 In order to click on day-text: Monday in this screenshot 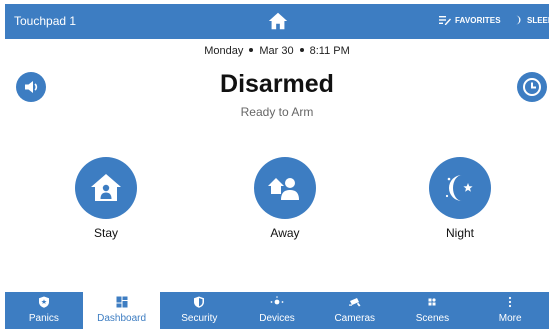, I will do `click(224, 51)`.